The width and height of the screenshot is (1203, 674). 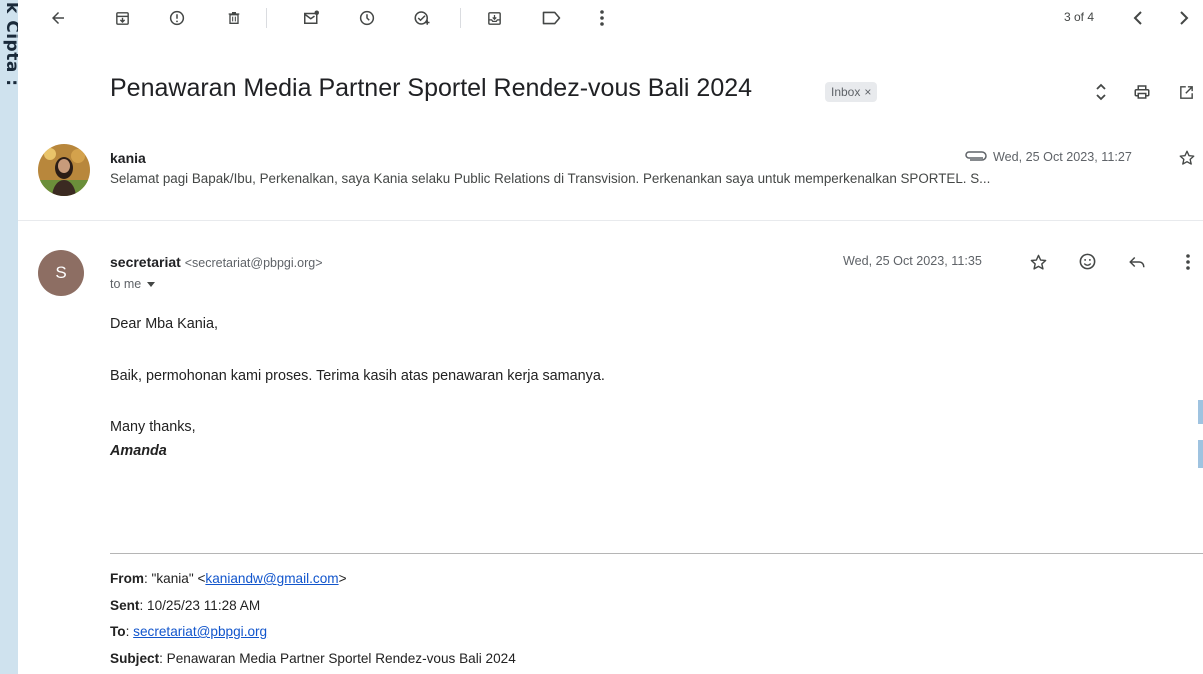 I want to click on delete-icon, so click(x=234, y=18).